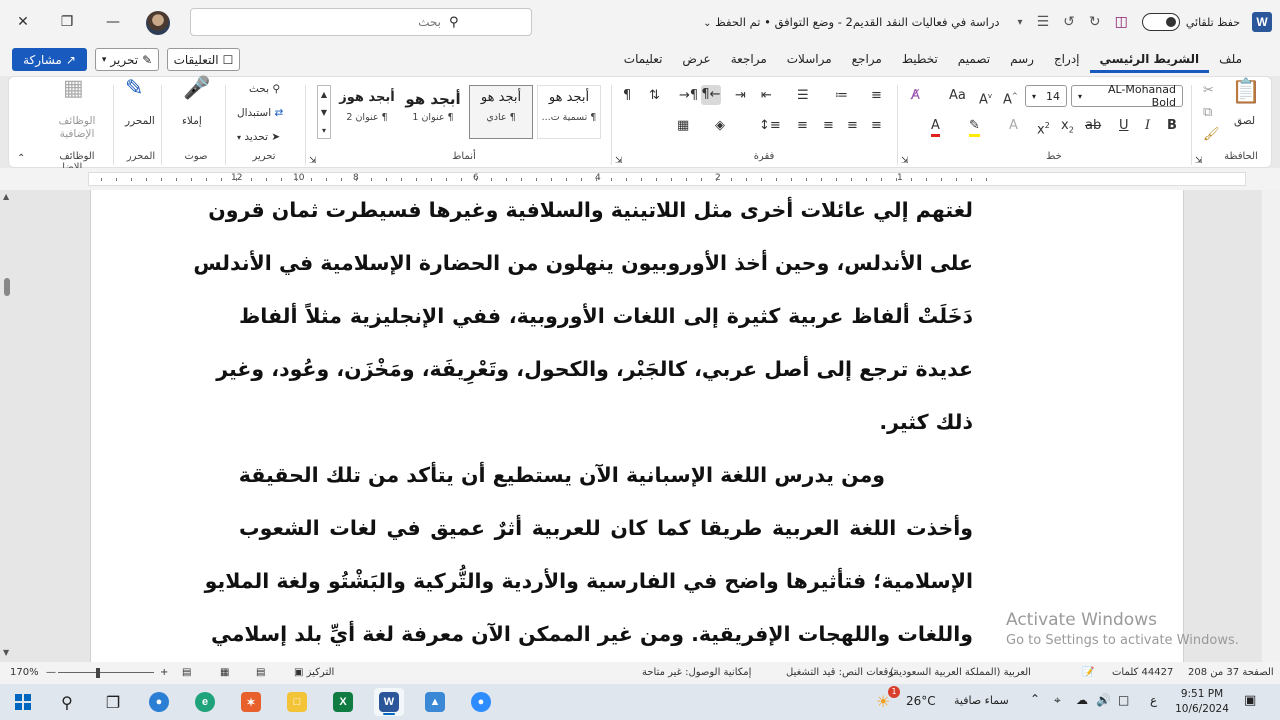  Describe the element at coordinates (258, 137) in the screenshot. I see `select-button: ▾ تحديد ➤` at that location.